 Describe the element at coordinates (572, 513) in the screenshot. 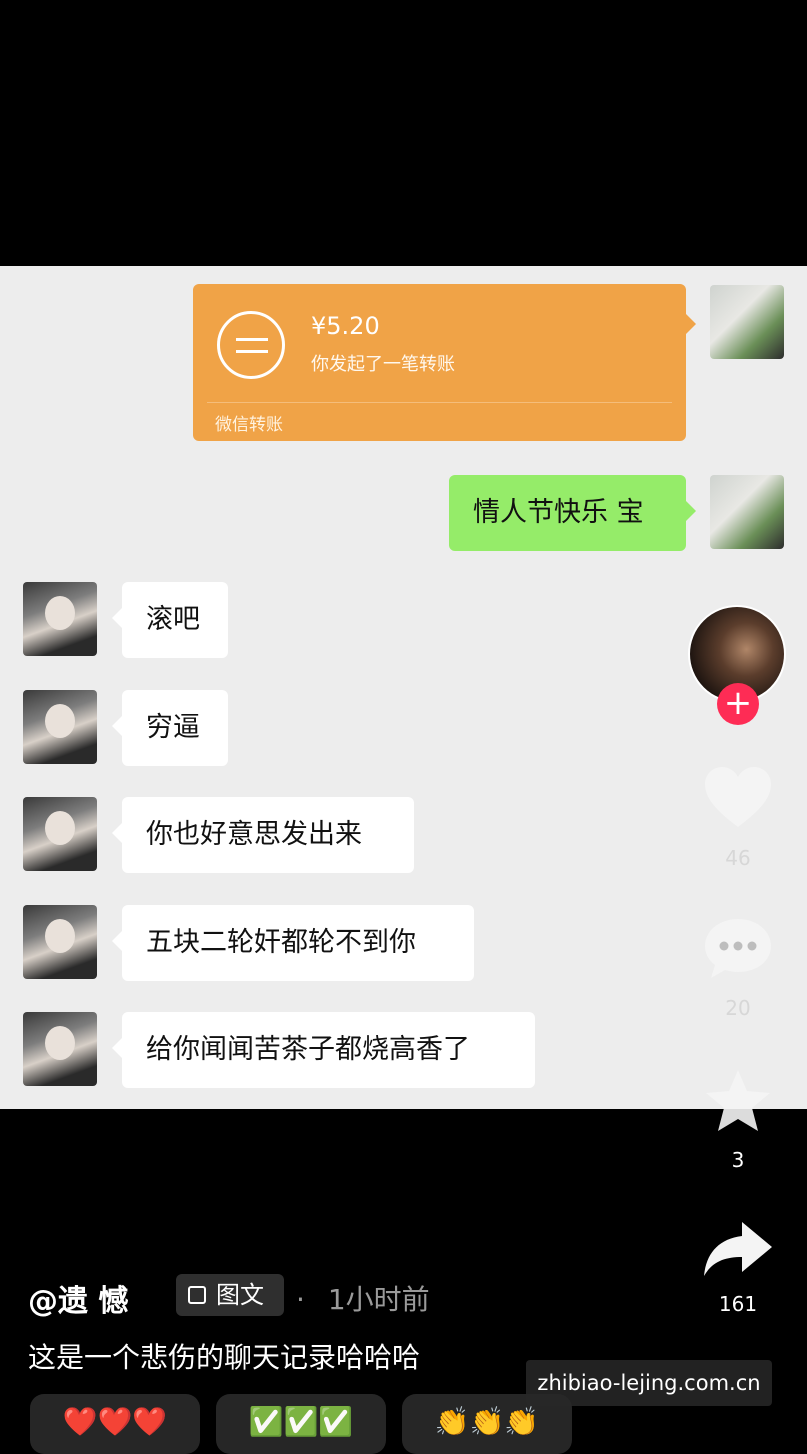

I see `sent-message: 情人节快乐 宝` at that location.